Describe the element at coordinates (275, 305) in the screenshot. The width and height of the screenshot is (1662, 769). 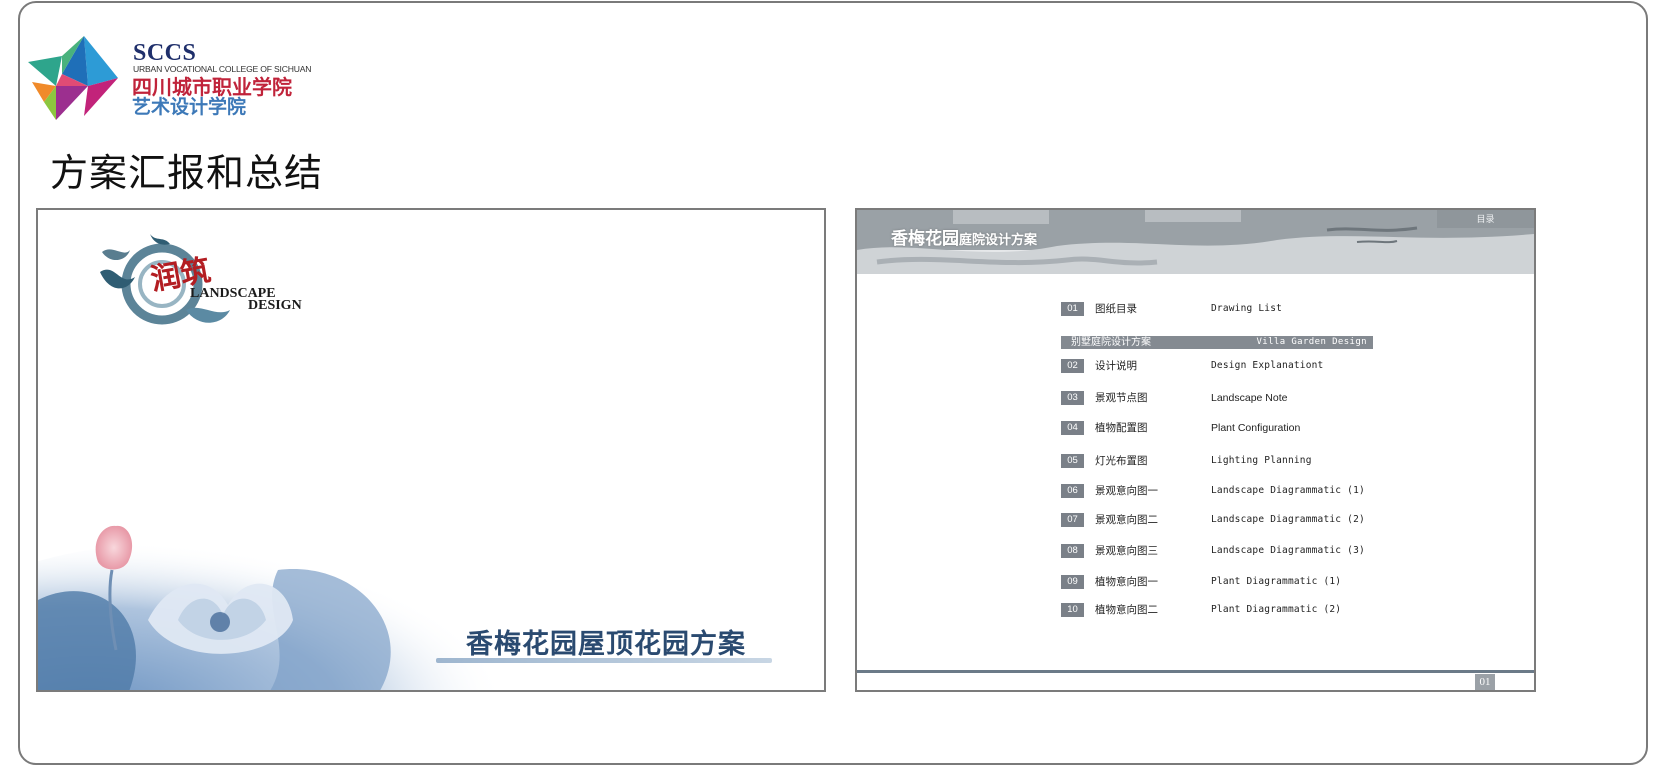
I see `brand-en-line2: DESIGN` at that location.